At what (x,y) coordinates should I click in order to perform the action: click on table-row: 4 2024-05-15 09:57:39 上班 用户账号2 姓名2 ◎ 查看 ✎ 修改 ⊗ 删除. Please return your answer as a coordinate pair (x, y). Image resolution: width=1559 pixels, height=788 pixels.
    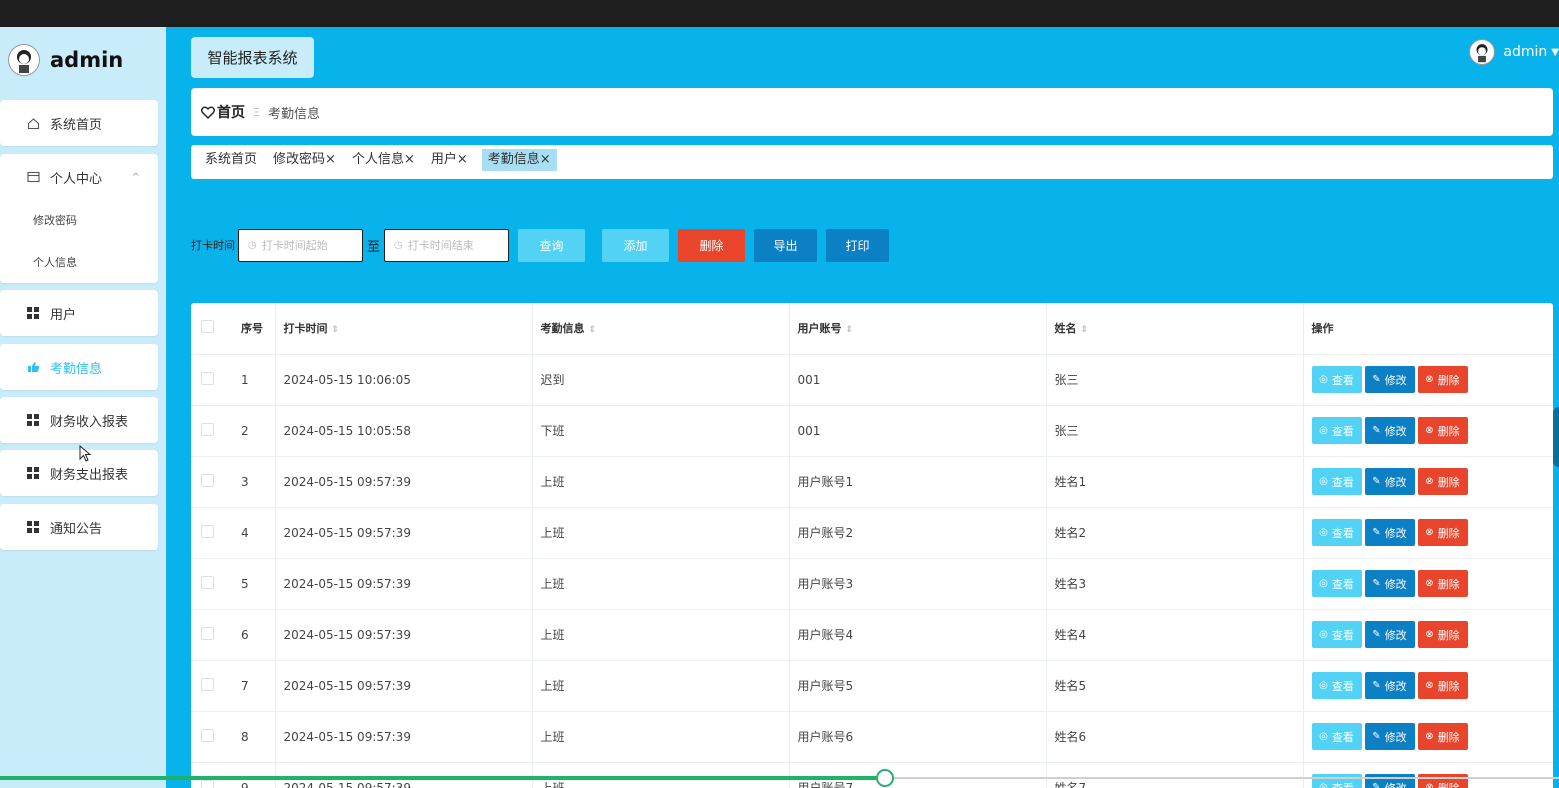
    Looking at the image, I should click on (872, 533).